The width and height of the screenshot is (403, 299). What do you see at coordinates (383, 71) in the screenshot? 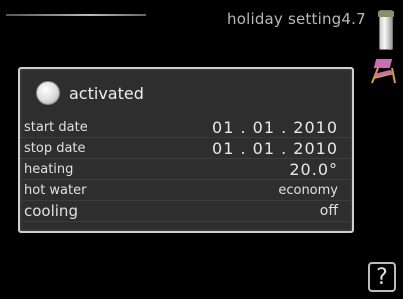
I see `deck-chair-icon` at bounding box center [383, 71].